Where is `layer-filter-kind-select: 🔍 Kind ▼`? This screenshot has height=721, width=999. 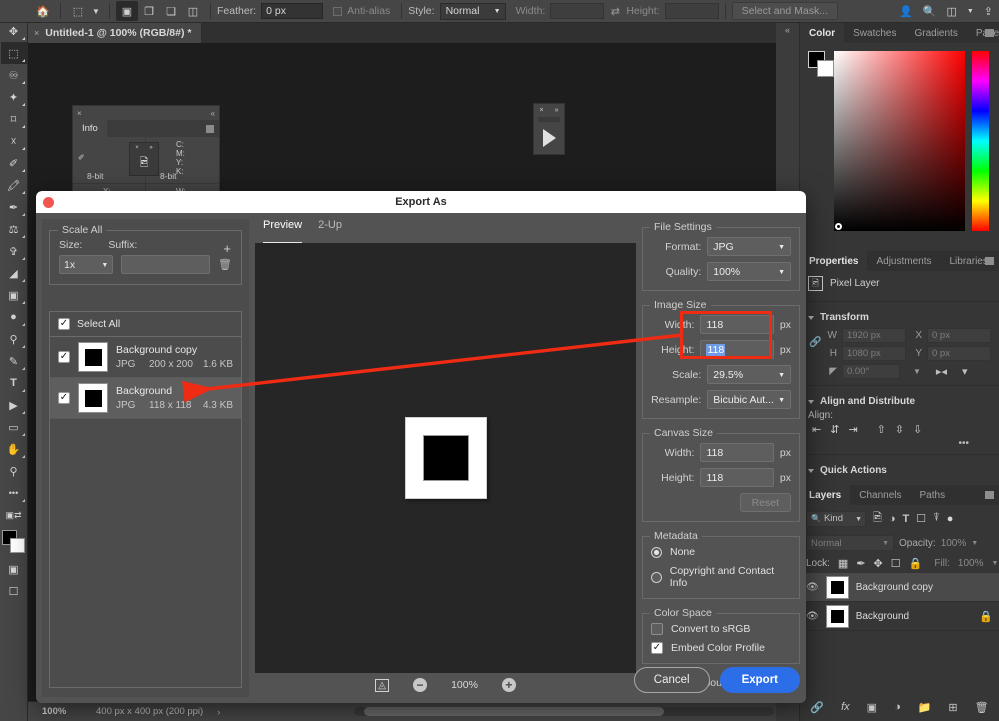
layer-filter-kind-select: 🔍 Kind ▼ is located at coordinates (836, 518).